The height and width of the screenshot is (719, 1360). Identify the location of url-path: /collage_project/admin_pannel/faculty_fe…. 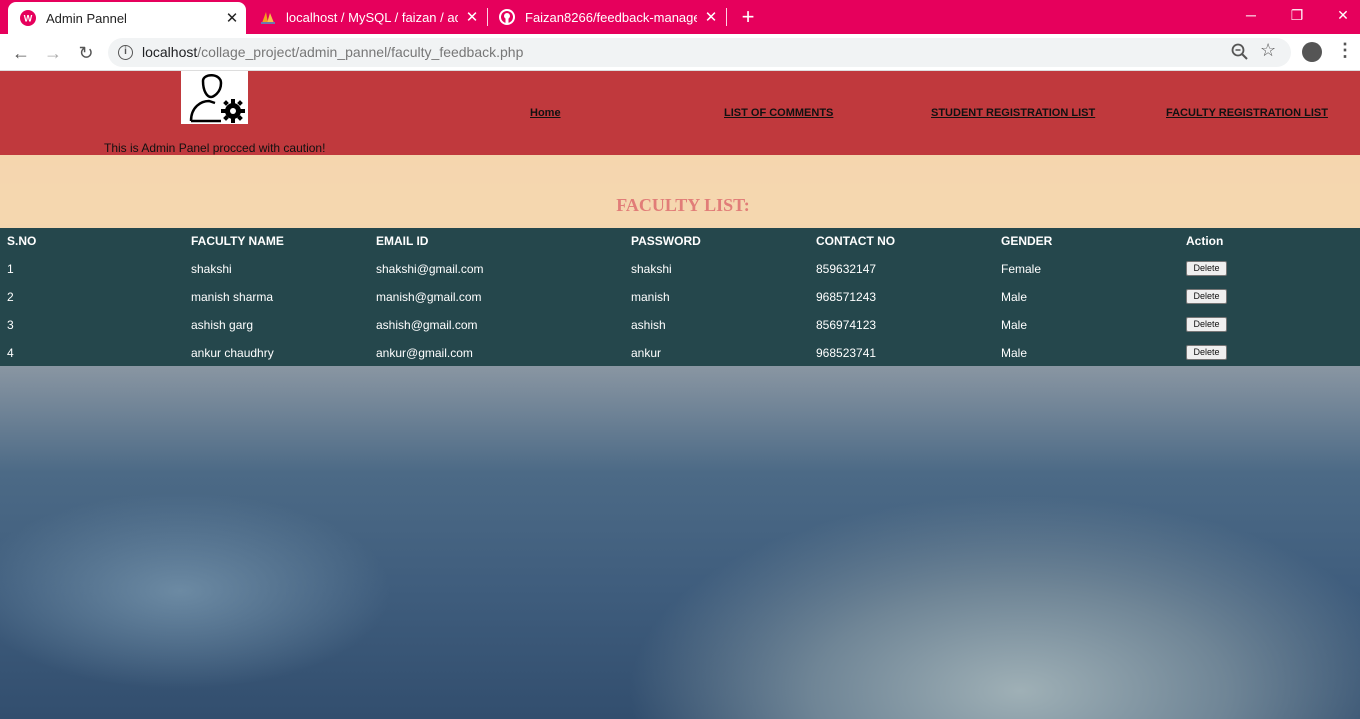
(360, 52).